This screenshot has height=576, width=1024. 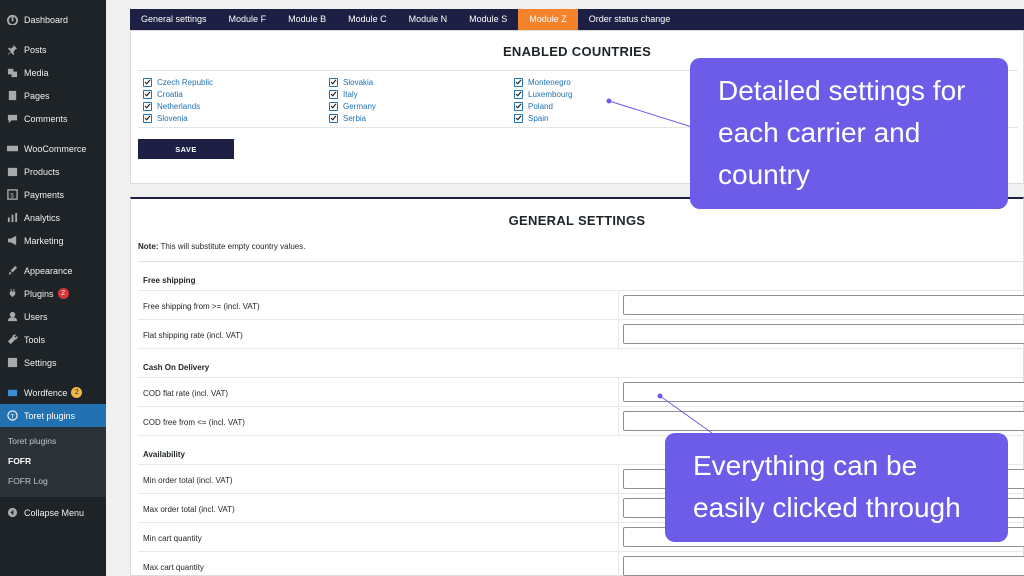 I want to click on settings-row: COD free from <= (incl. VAT), so click(x=581, y=421).